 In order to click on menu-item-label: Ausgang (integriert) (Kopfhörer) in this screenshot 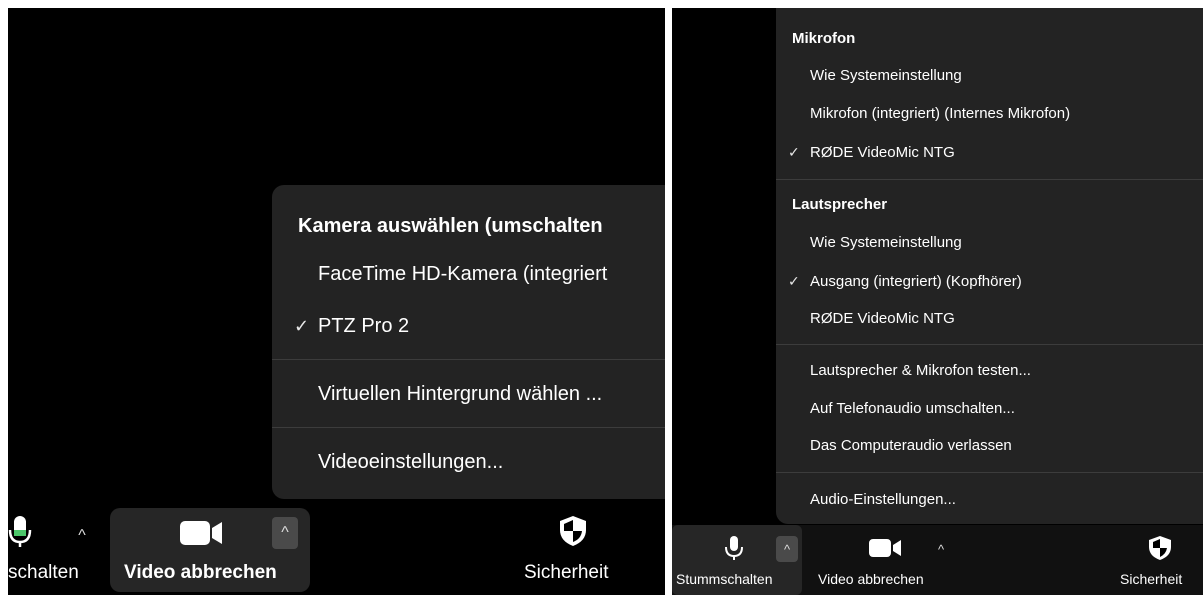, I will do `click(916, 281)`.